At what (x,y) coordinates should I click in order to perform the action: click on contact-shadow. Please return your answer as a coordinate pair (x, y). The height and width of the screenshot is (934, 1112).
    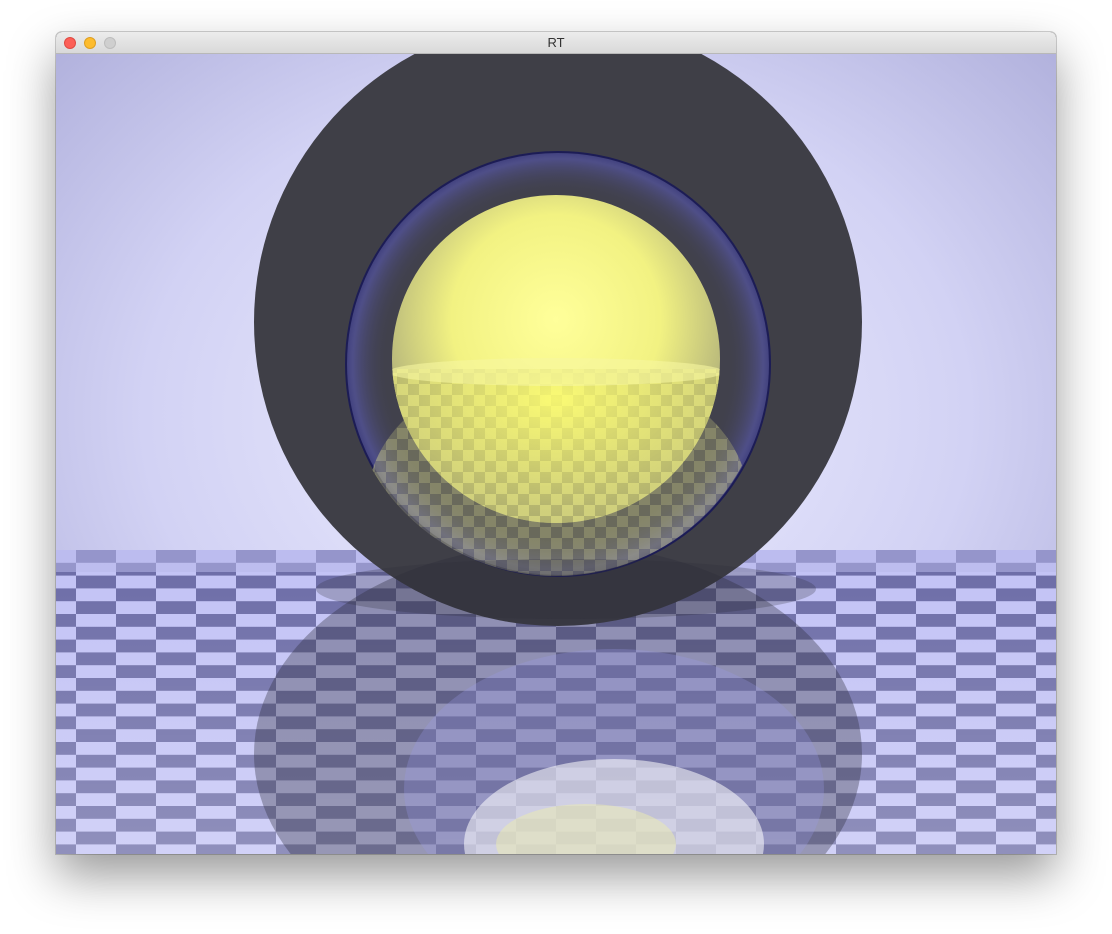
    Looking at the image, I should click on (566, 589).